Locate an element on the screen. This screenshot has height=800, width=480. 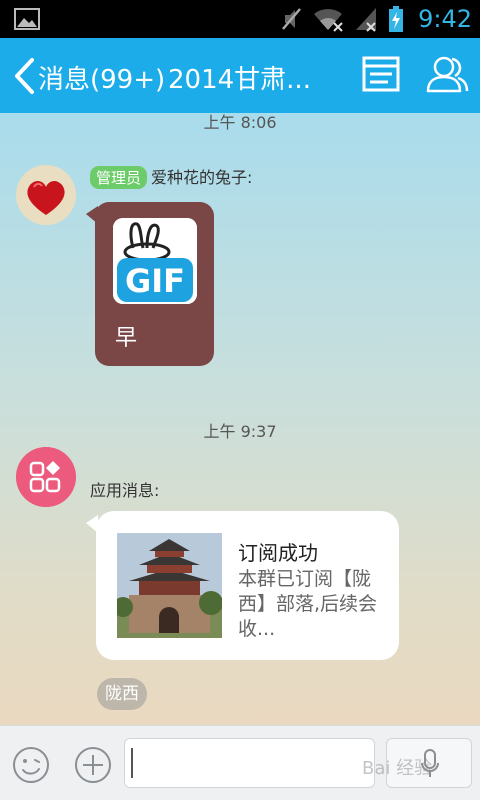
signal-icon is located at coordinates (366, 20).